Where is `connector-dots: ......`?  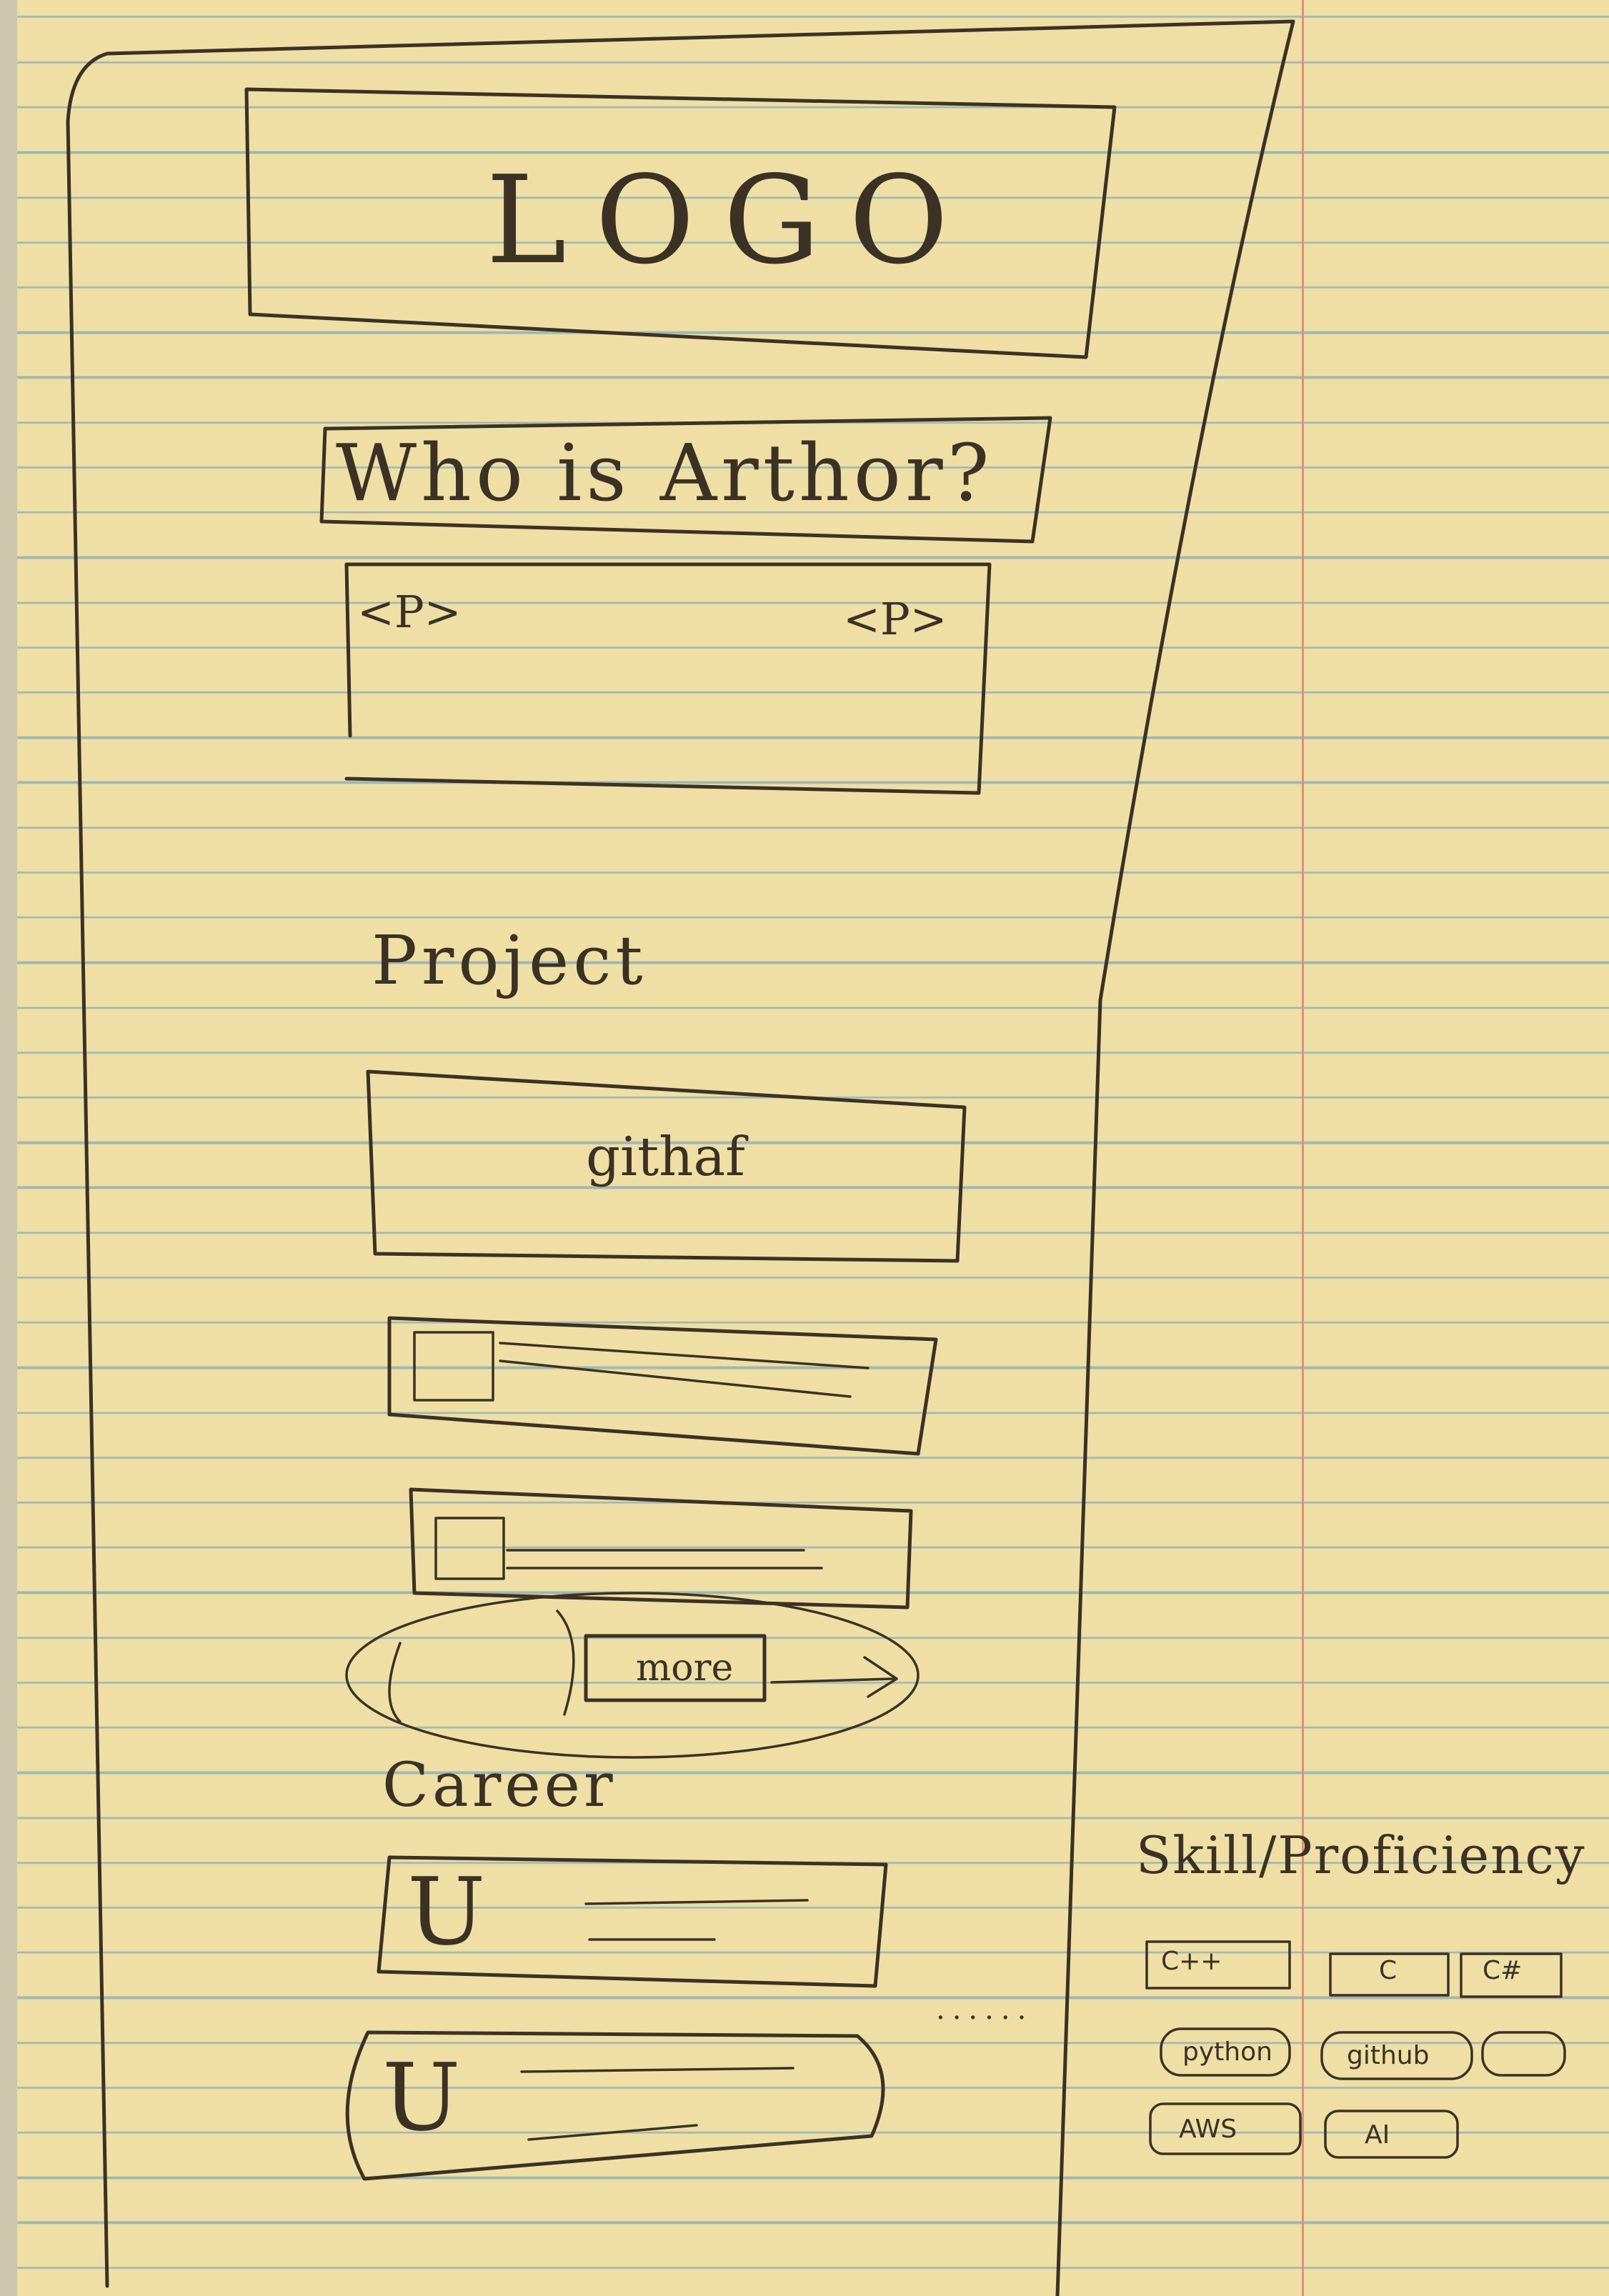 connector-dots: ...... is located at coordinates (985, 2009).